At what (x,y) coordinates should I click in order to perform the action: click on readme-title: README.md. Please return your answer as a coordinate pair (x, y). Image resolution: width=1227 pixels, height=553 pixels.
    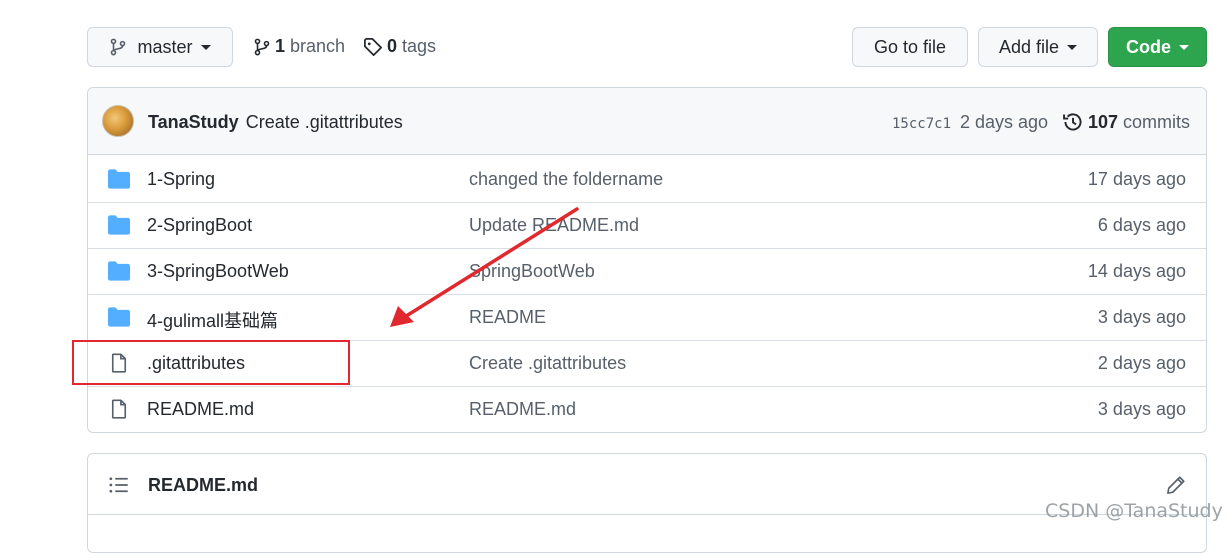
    Looking at the image, I should click on (203, 485).